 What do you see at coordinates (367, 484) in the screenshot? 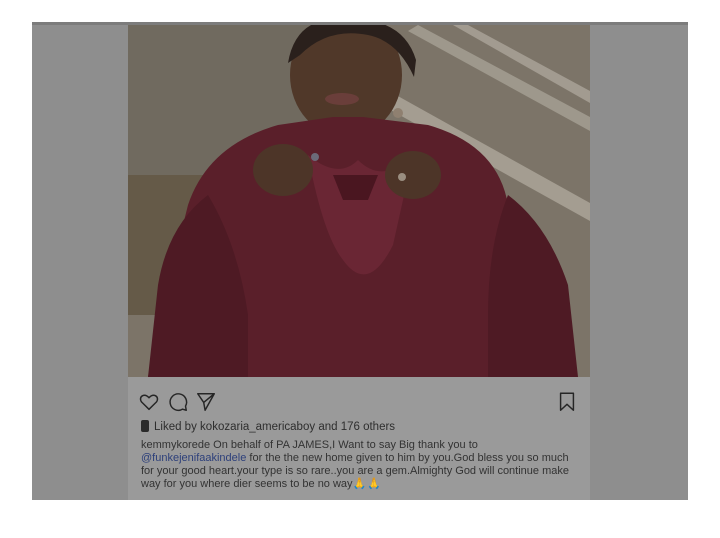
I see `caption-emojis: 🙏🙏` at bounding box center [367, 484].